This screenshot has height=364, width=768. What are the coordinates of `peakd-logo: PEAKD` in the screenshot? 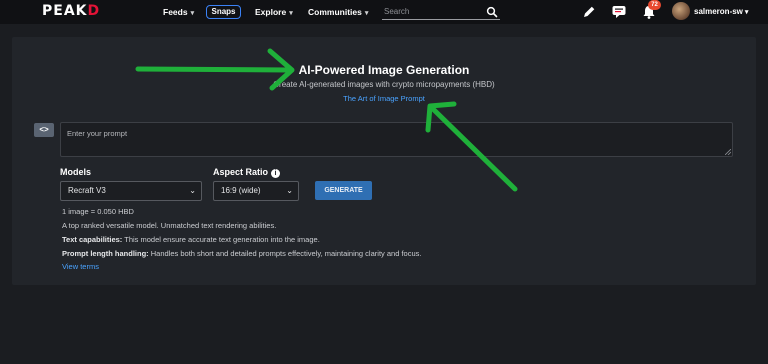 It's located at (71, 11).